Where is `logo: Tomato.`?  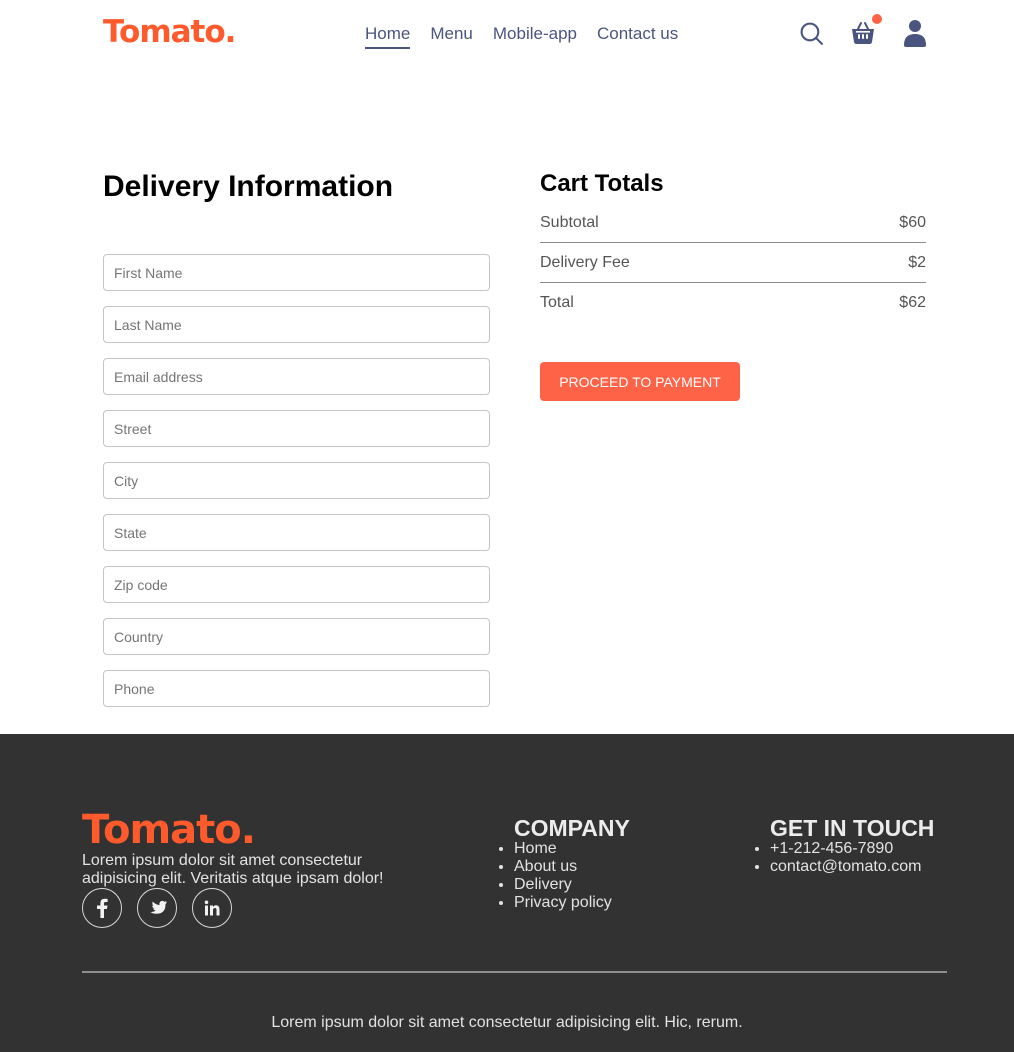 logo: Tomato. is located at coordinates (169, 32).